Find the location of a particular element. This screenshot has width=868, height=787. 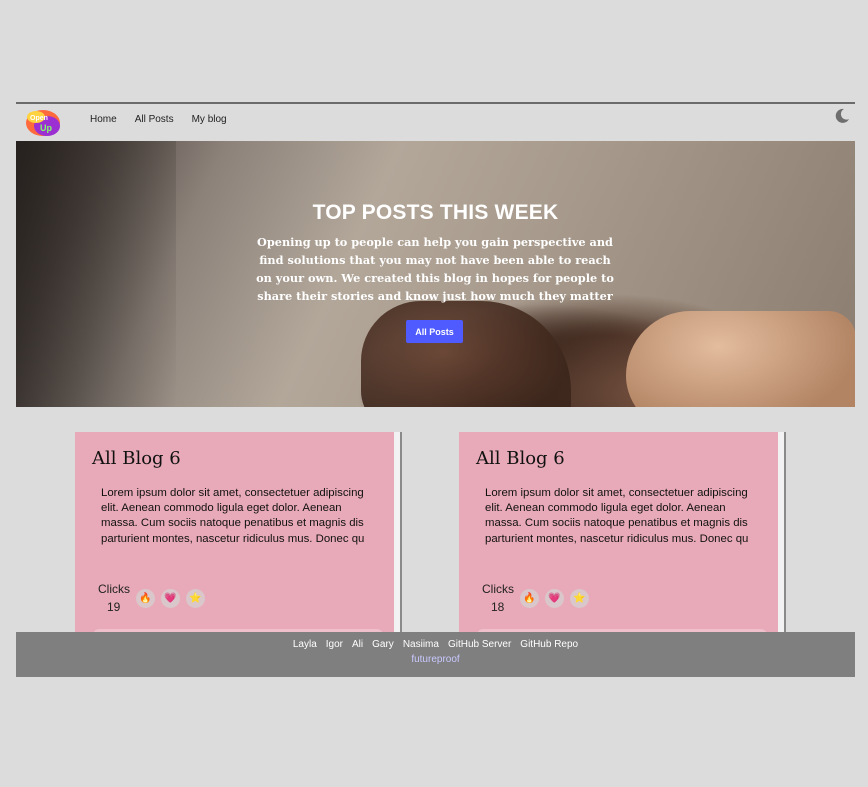

logo-text-bottom: Up is located at coordinates (46, 128).